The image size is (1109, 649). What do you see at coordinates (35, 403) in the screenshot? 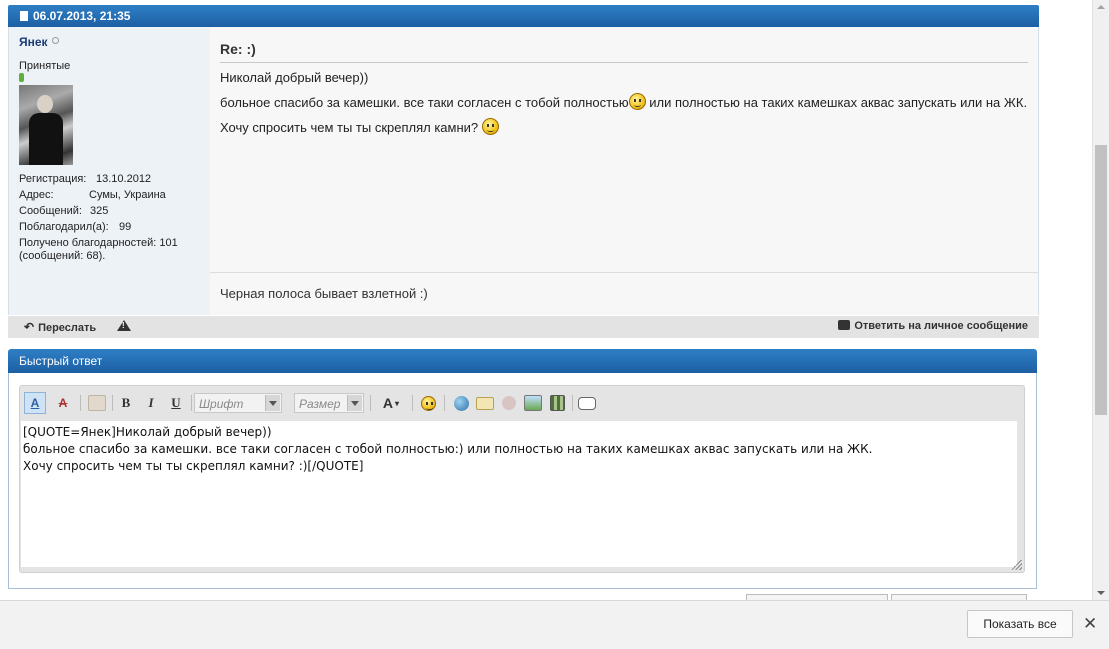
I see `remove-format-icon: A` at bounding box center [35, 403].